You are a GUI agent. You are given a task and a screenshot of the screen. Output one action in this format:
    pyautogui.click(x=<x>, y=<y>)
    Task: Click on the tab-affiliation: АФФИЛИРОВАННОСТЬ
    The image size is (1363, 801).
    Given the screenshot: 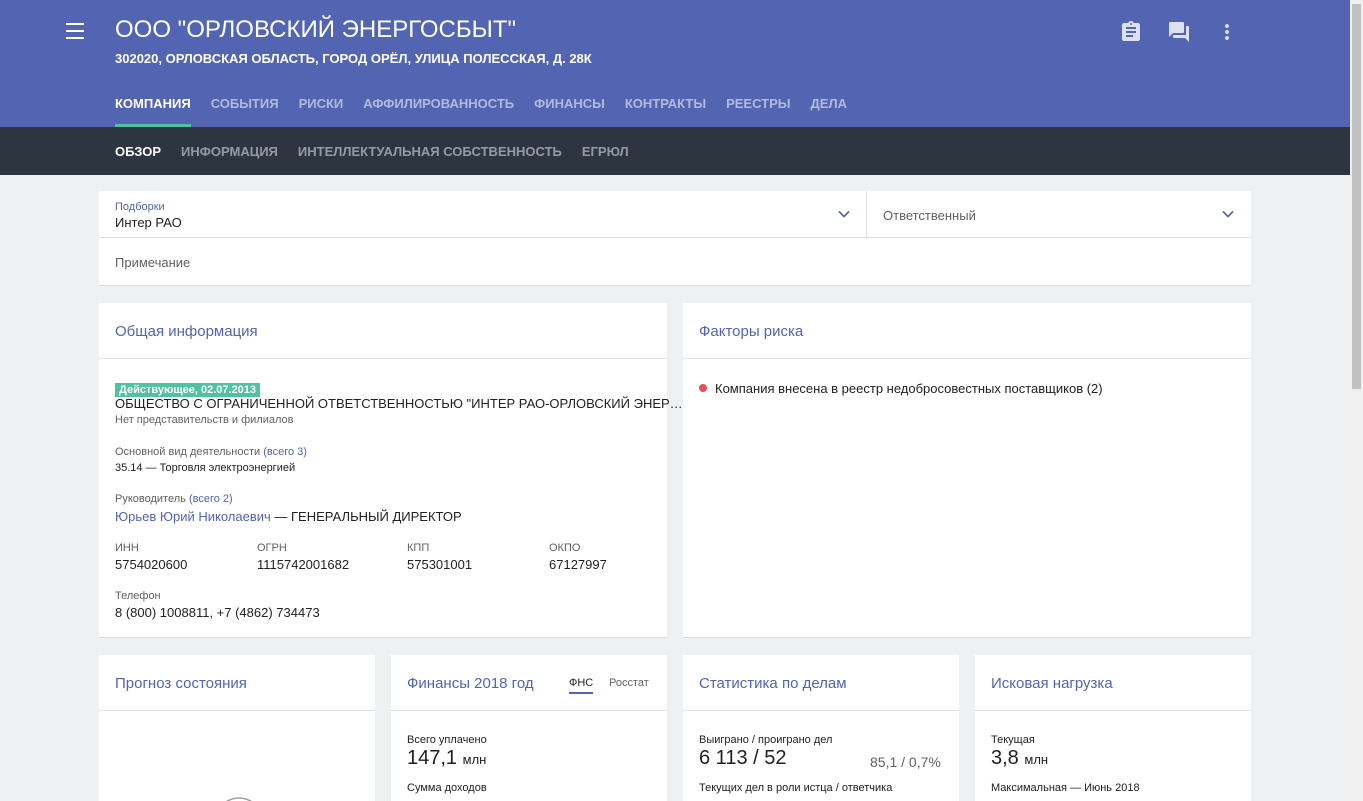 What is the action you would take?
    pyautogui.click(x=438, y=111)
    